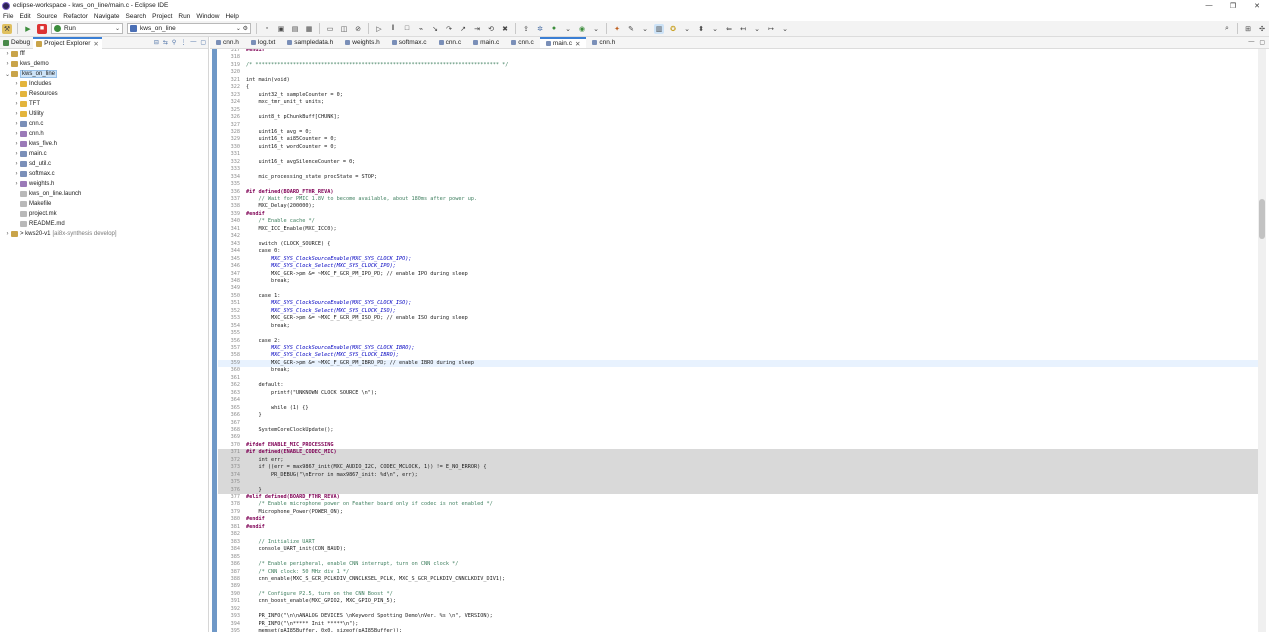 The height and width of the screenshot is (632, 1269). Describe the element at coordinates (1227, 29) in the screenshot. I see `search-icon: ⌕` at that location.